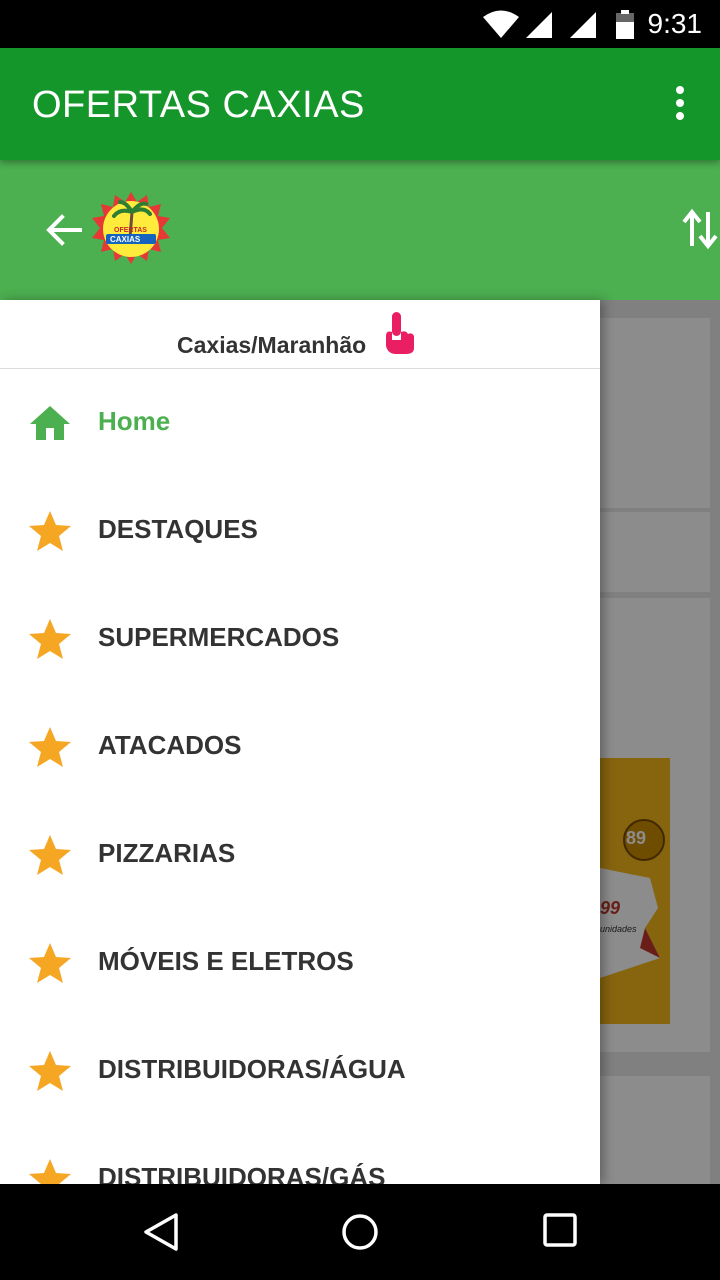 This screenshot has height=1280, width=720. Describe the element at coordinates (50, 423) in the screenshot. I see `home-icon` at that location.